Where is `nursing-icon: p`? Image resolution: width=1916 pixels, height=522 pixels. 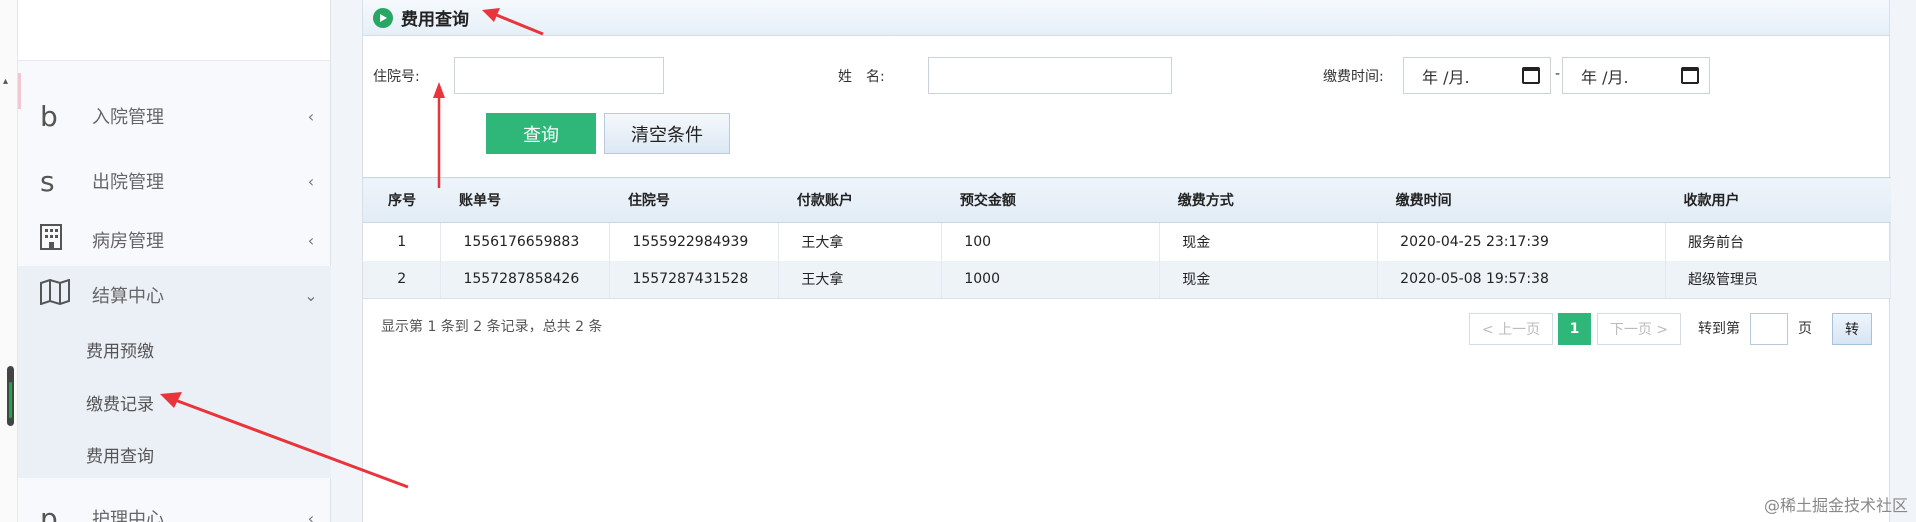 nursing-icon: p is located at coordinates (49, 511).